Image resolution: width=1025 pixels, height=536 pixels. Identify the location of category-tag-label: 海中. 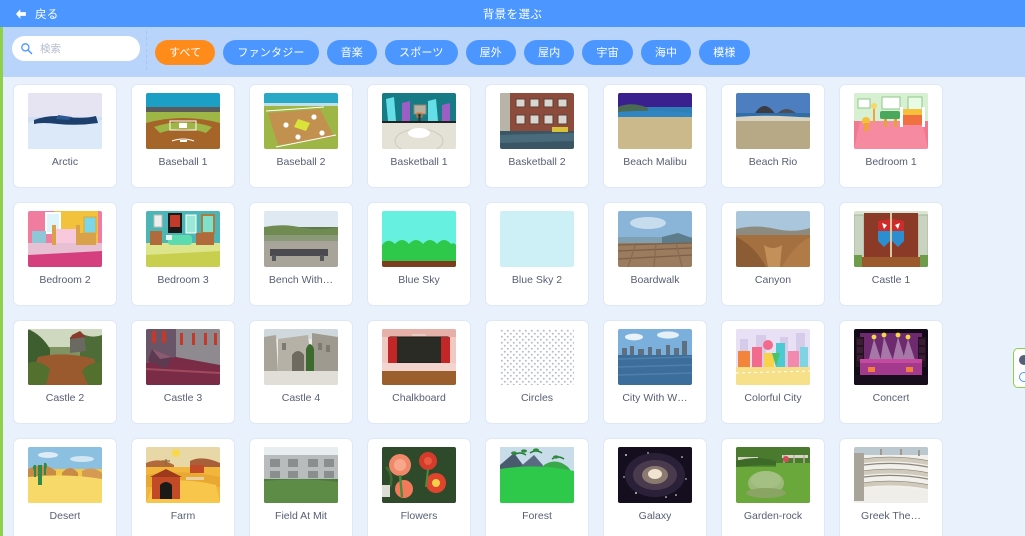
(666, 53).